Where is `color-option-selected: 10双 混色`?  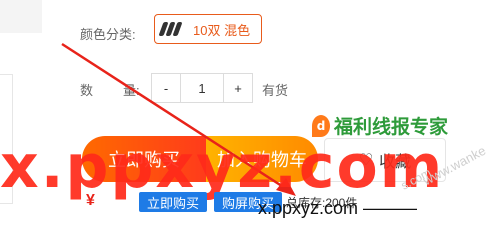
color-option-selected: 10双 混色 is located at coordinates (208, 29).